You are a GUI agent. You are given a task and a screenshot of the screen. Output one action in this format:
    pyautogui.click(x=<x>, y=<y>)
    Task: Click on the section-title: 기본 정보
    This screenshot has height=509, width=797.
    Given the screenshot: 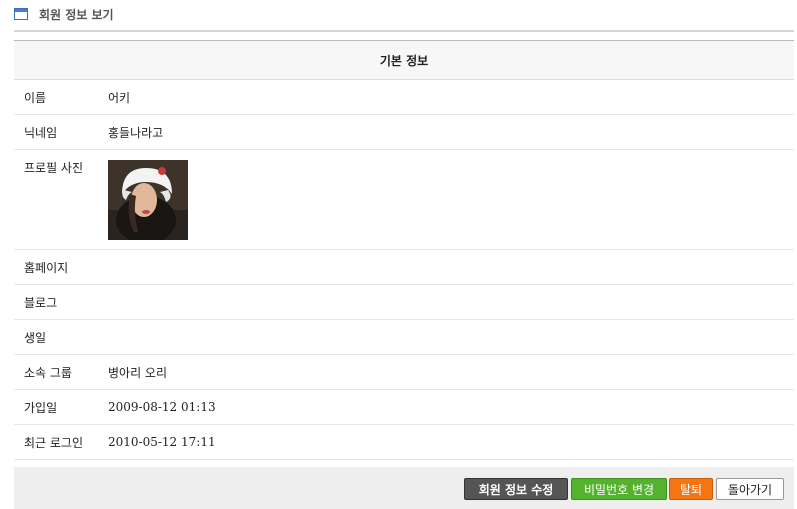 What is the action you would take?
    pyautogui.click(x=404, y=60)
    